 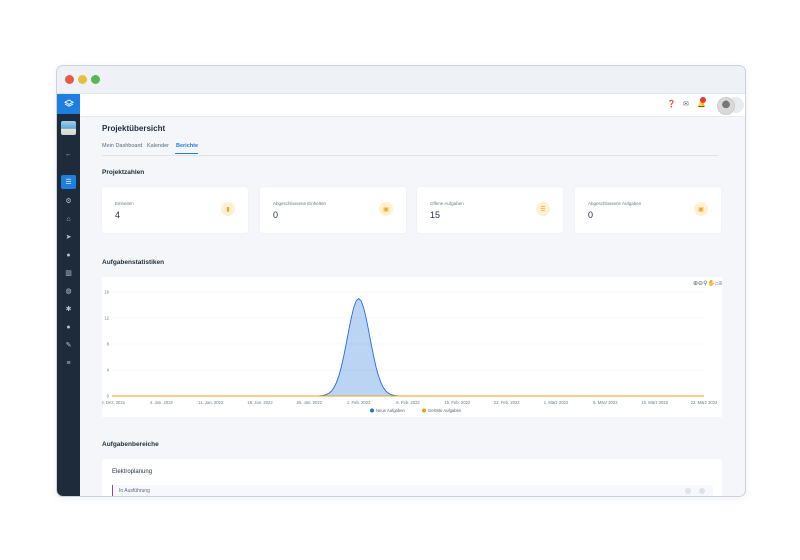 What do you see at coordinates (132, 472) in the screenshot?
I see `task-area-title: Elektroplanung` at bounding box center [132, 472].